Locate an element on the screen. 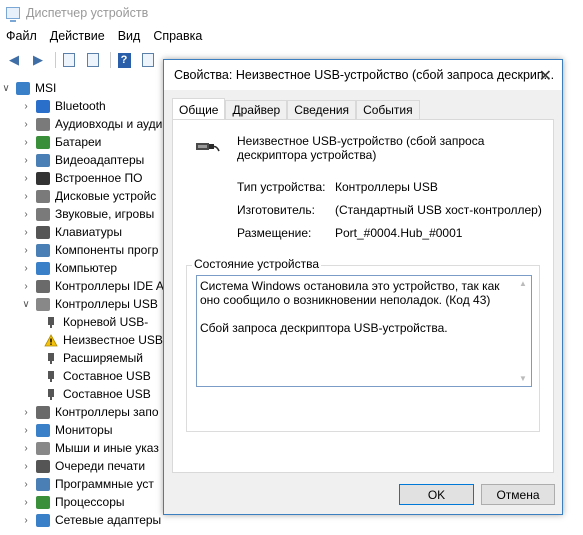 The image size is (583, 535). tree-item-label: Корневой USB- is located at coordinates (106, 322).